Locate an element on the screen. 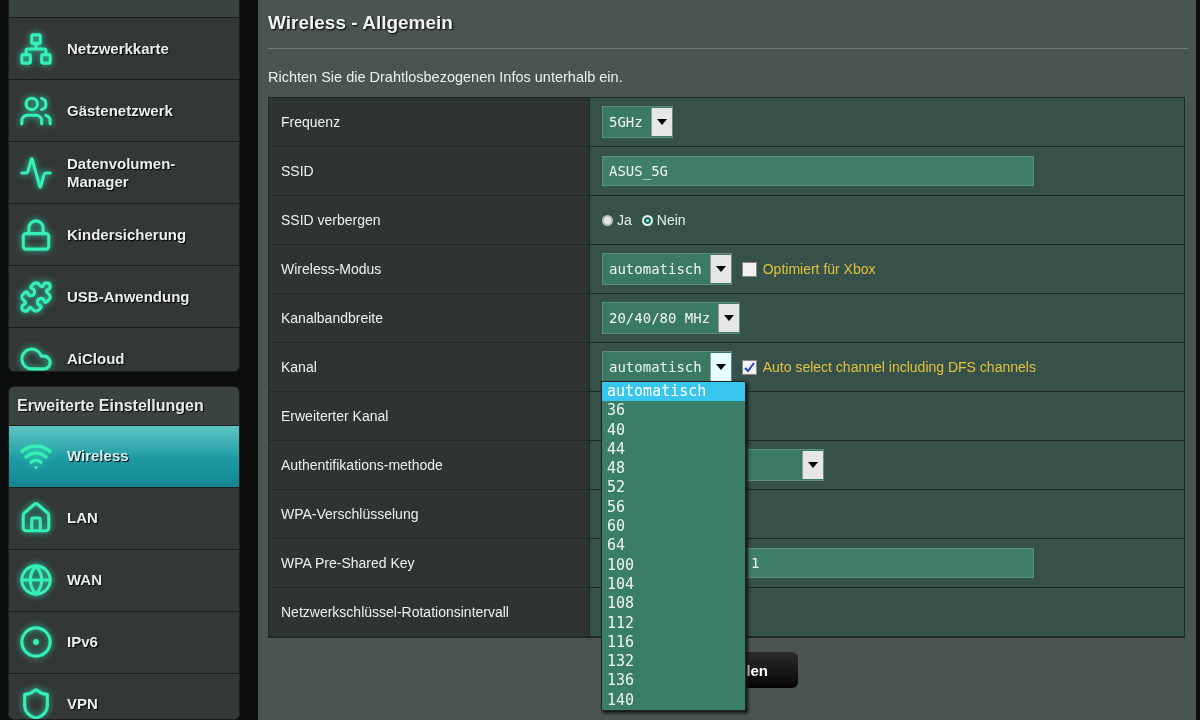  sidebar-item: USB-Anwendung is located at coordinates (124, 296).